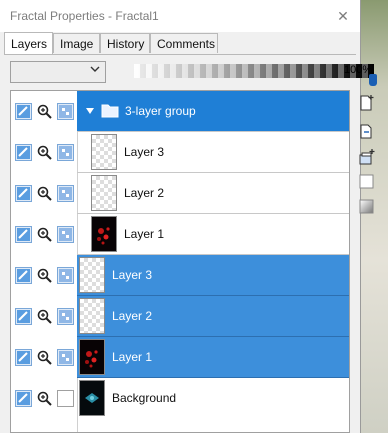  I want to click on opacity-slider, so click(254, 71).